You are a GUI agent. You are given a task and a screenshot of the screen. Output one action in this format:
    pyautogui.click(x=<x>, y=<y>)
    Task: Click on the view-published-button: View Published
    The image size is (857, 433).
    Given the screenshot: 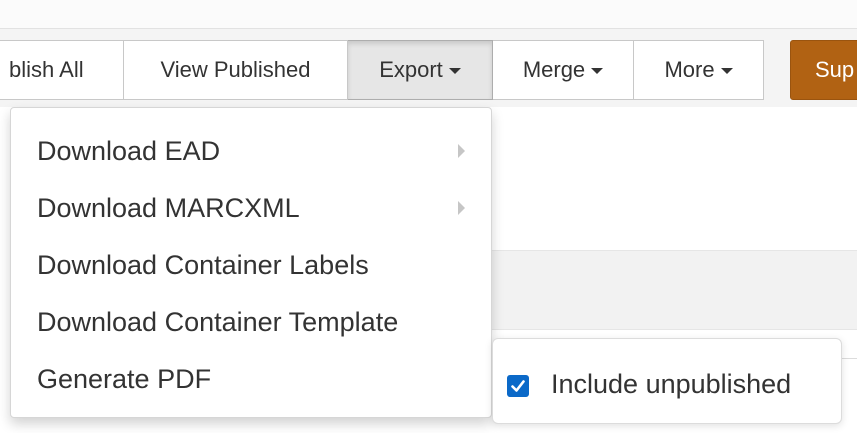 What is the action you would take?
    pyautogui.click(x=236, y=70)
    